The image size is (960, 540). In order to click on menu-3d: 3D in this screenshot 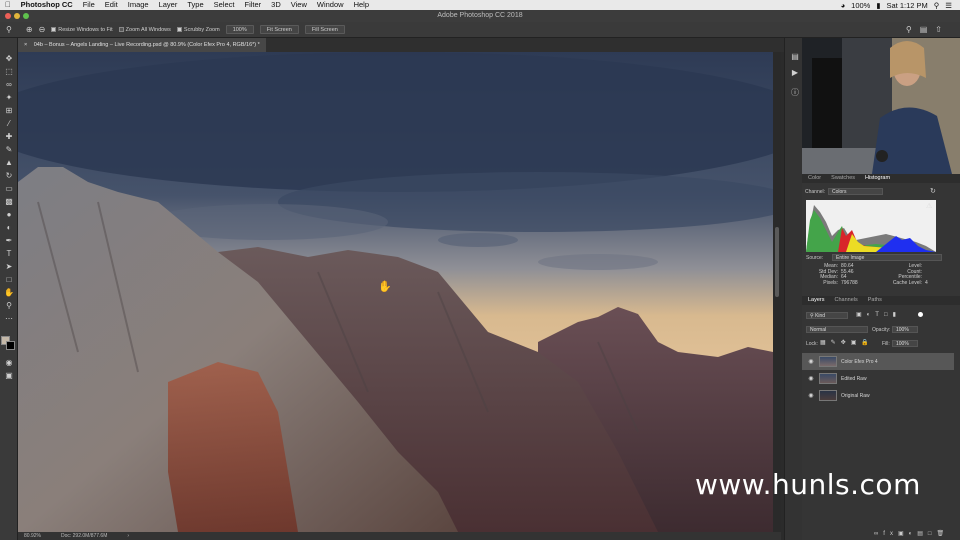, I will do `click(276, 5)`.